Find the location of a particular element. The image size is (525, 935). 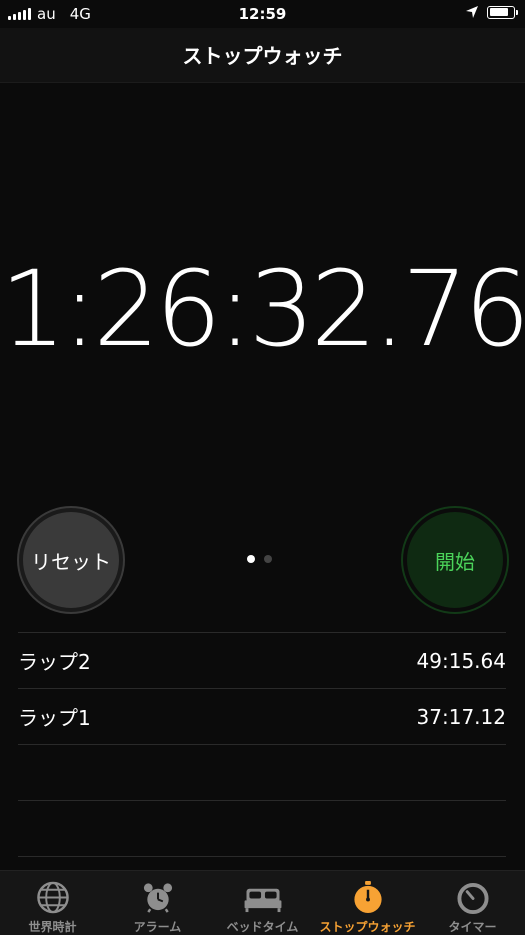

tab-timer: タイマー is located at coordinates (472, 903).